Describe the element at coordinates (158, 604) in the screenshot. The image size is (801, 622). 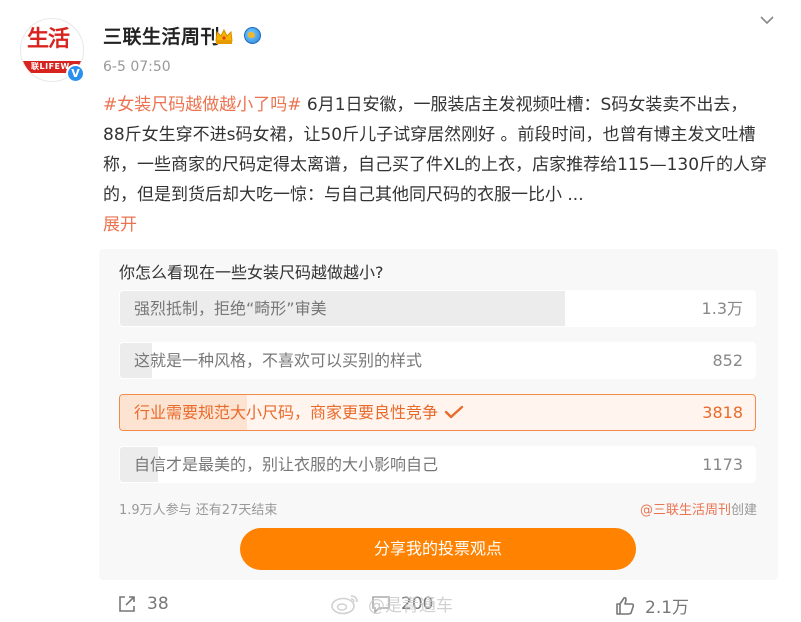
I see `repost-count: 38` at that location.